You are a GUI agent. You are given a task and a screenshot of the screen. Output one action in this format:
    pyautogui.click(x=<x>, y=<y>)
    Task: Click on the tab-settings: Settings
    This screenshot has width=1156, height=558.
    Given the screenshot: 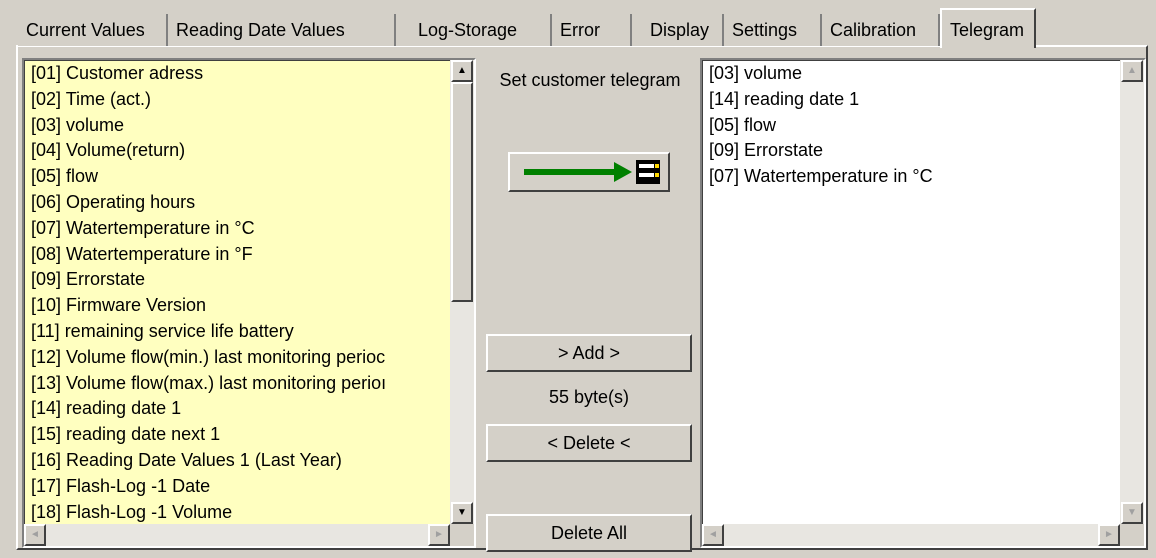 What is the action you would take?
    pyautogui.click(x=773, y=30)
    